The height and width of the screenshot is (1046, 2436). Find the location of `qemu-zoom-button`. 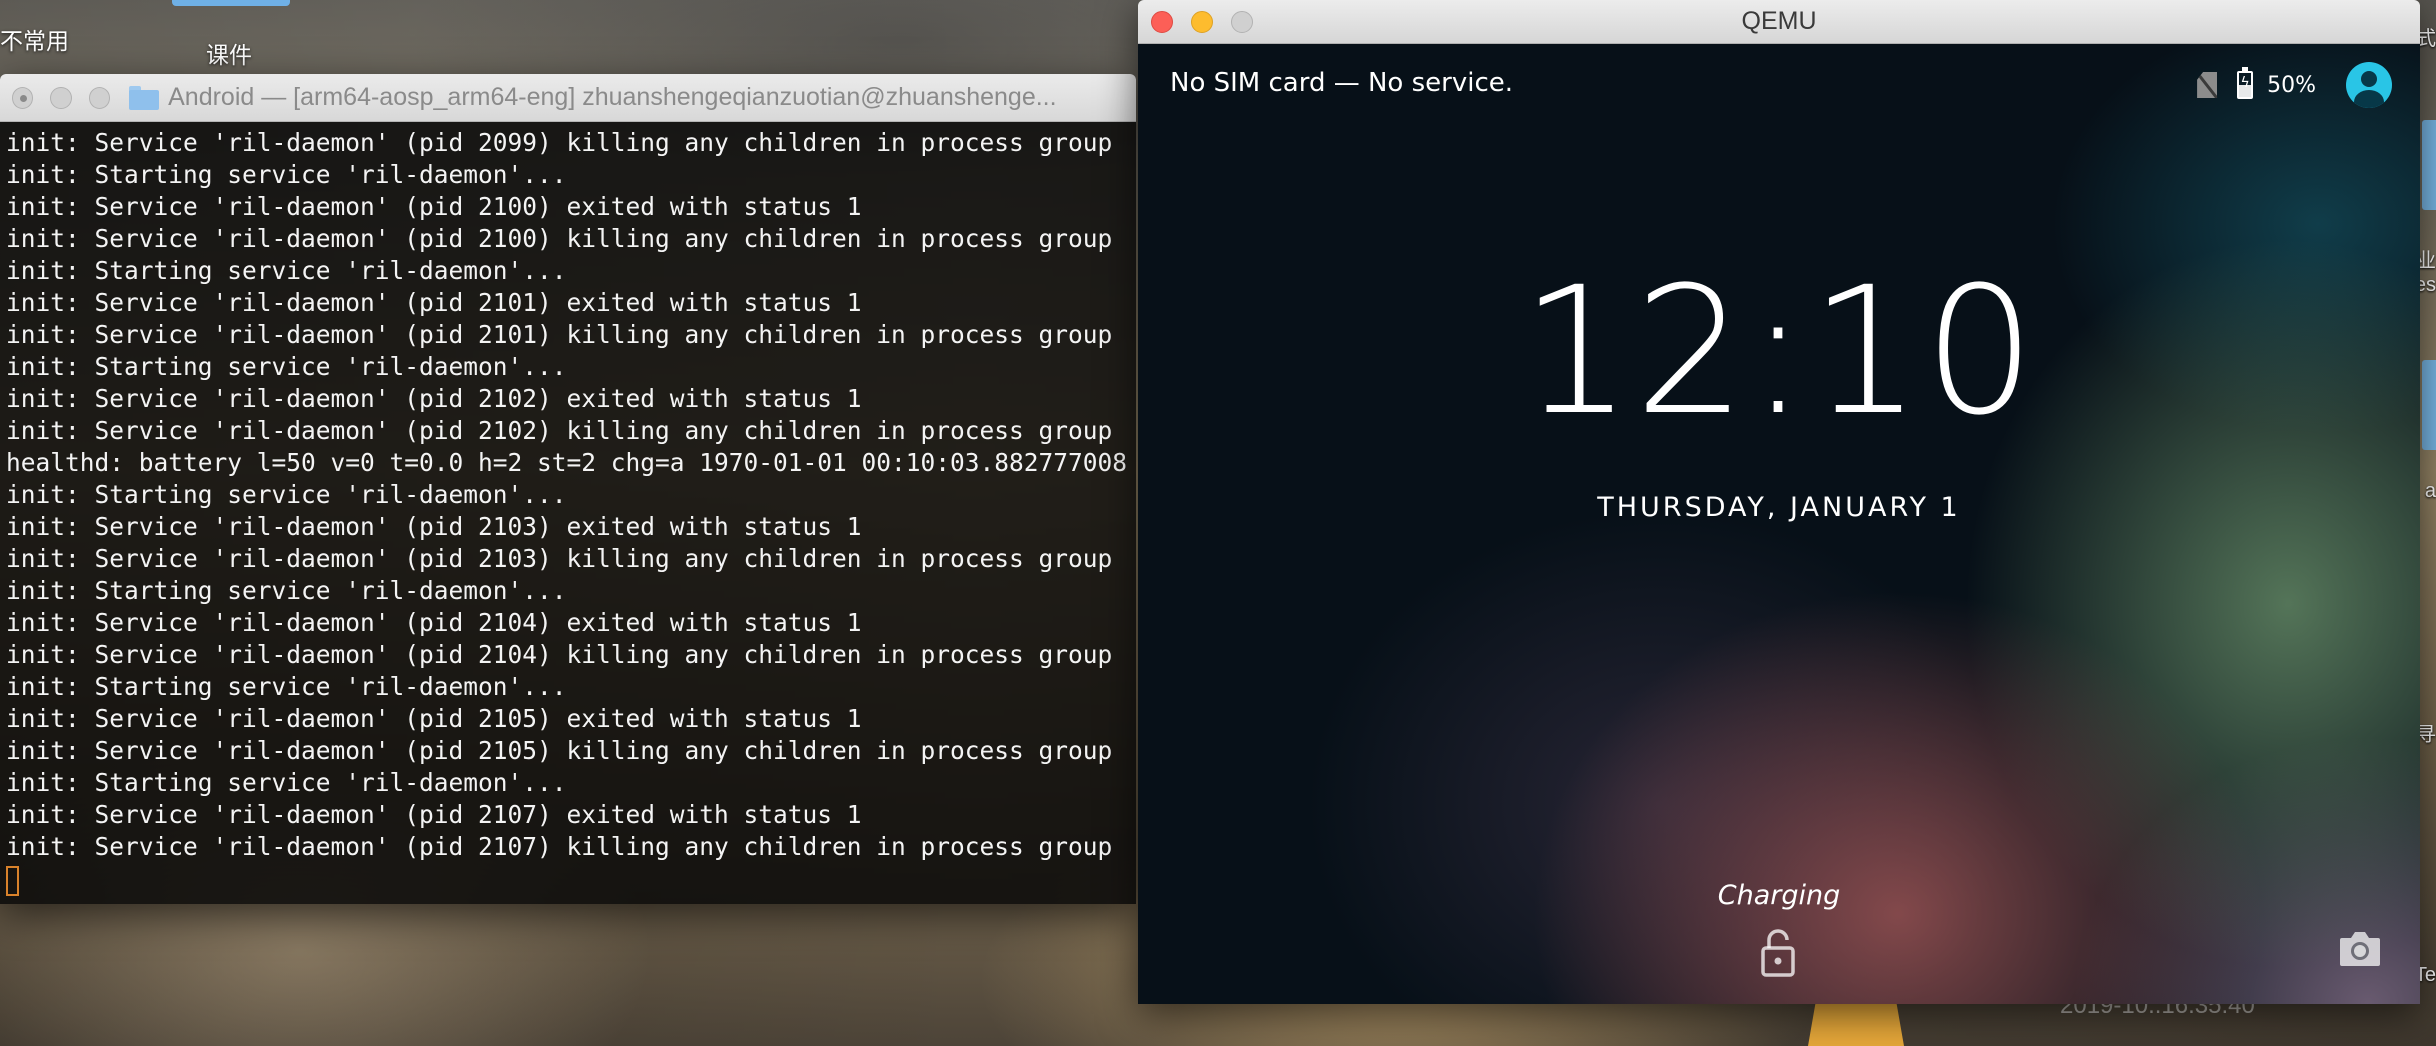

qemu-zoom-button is located at coordinates (1242, 21).